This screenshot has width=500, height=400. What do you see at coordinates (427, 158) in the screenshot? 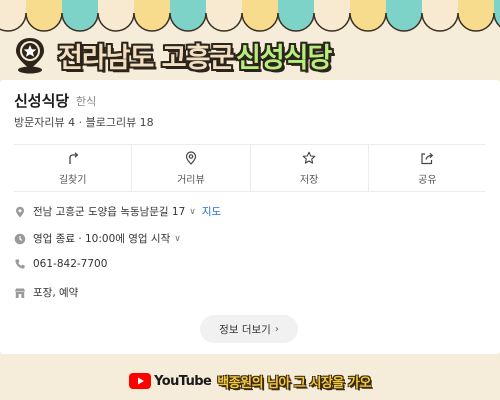
I see `share-icon` at bounding box center [427, 158].